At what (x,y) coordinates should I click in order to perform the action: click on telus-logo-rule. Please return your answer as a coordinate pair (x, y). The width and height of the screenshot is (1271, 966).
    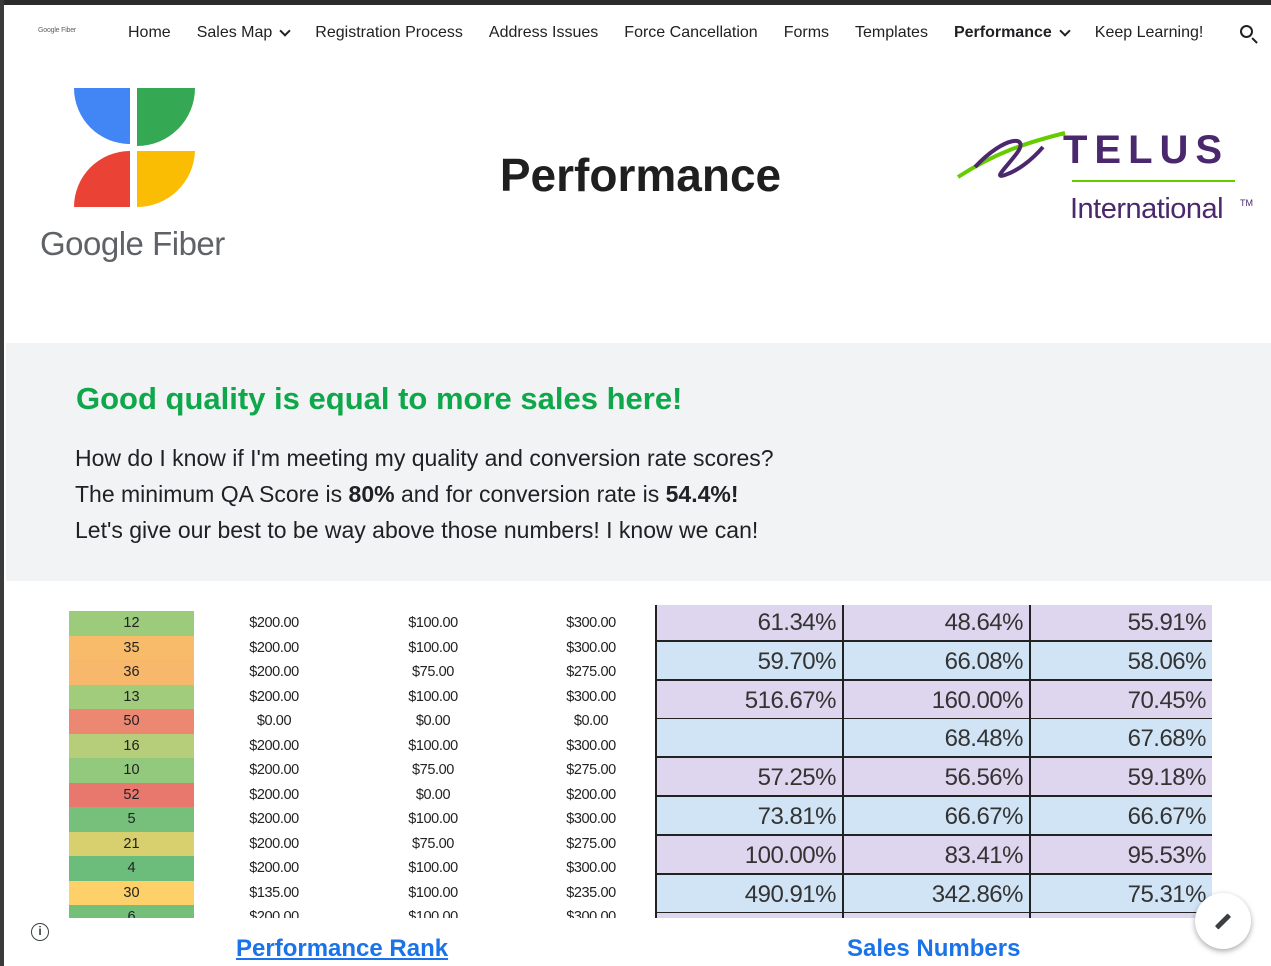
    Looking at the image, I should click on (1153, 181).